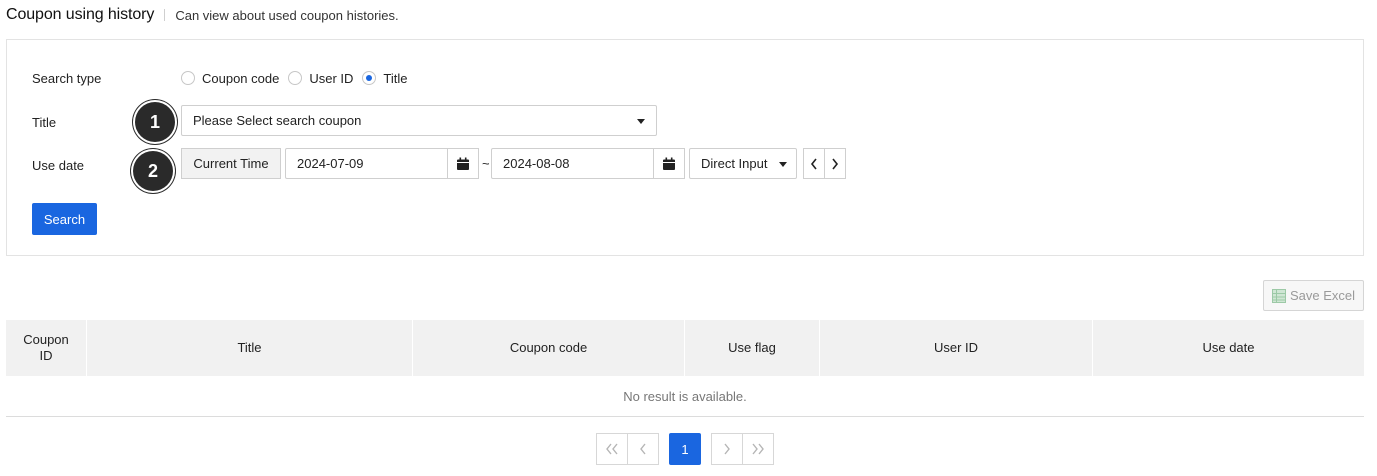 This screenshot has height=476, width=1377. What do you see at coordinates (80, 14) in the screenshot?
I see `page-title: Coupon using history` at bounding box center [80, 14].